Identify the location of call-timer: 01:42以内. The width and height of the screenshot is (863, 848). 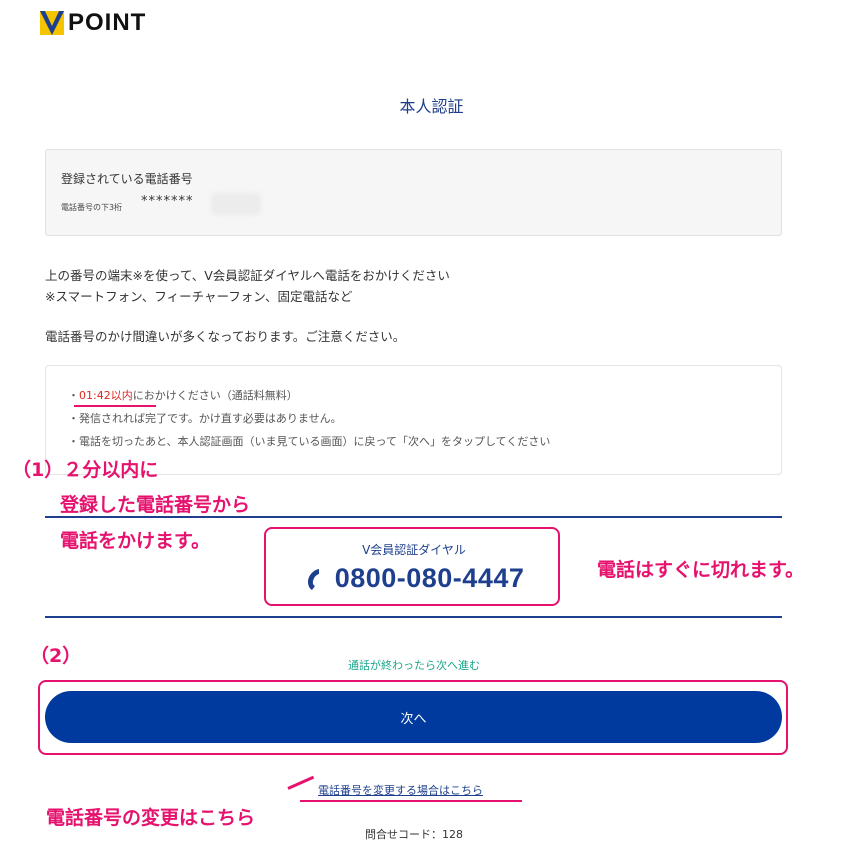
(106, 395).